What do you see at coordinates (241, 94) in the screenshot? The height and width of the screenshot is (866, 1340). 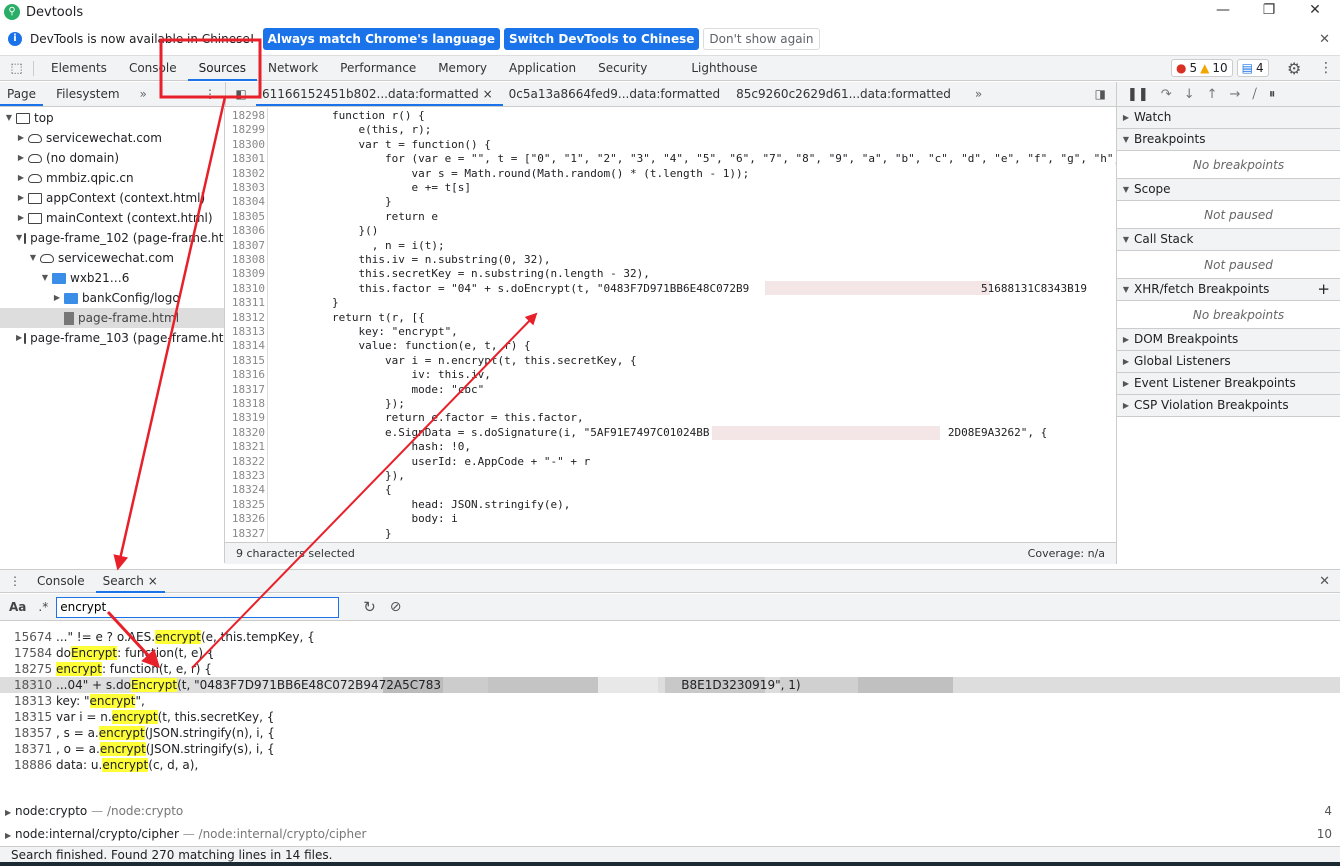 I see `toggle-navigator-icon: ◧` at bounding box center [241, 94].